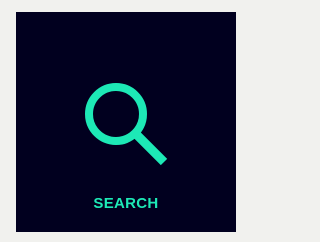  I want to click on search-icon, so click(126, 124).